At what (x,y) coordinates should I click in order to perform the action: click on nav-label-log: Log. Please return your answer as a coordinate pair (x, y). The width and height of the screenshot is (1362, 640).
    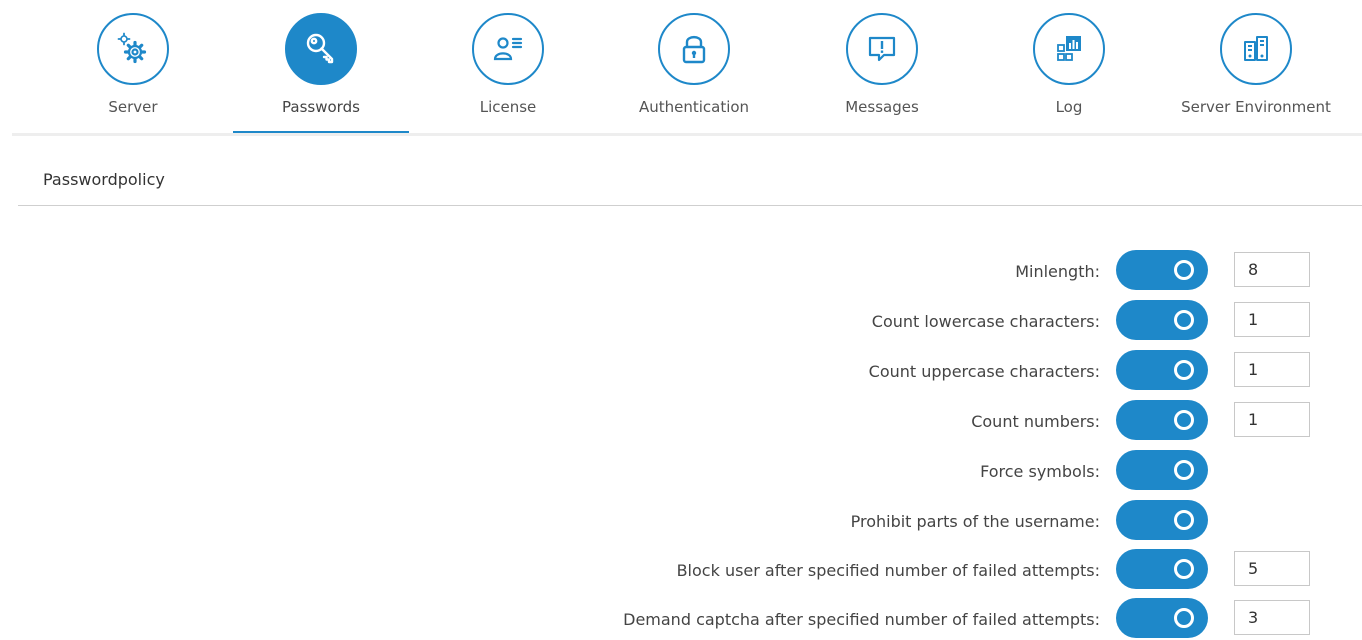
    Looking at the image, I should click on (1069, 107).